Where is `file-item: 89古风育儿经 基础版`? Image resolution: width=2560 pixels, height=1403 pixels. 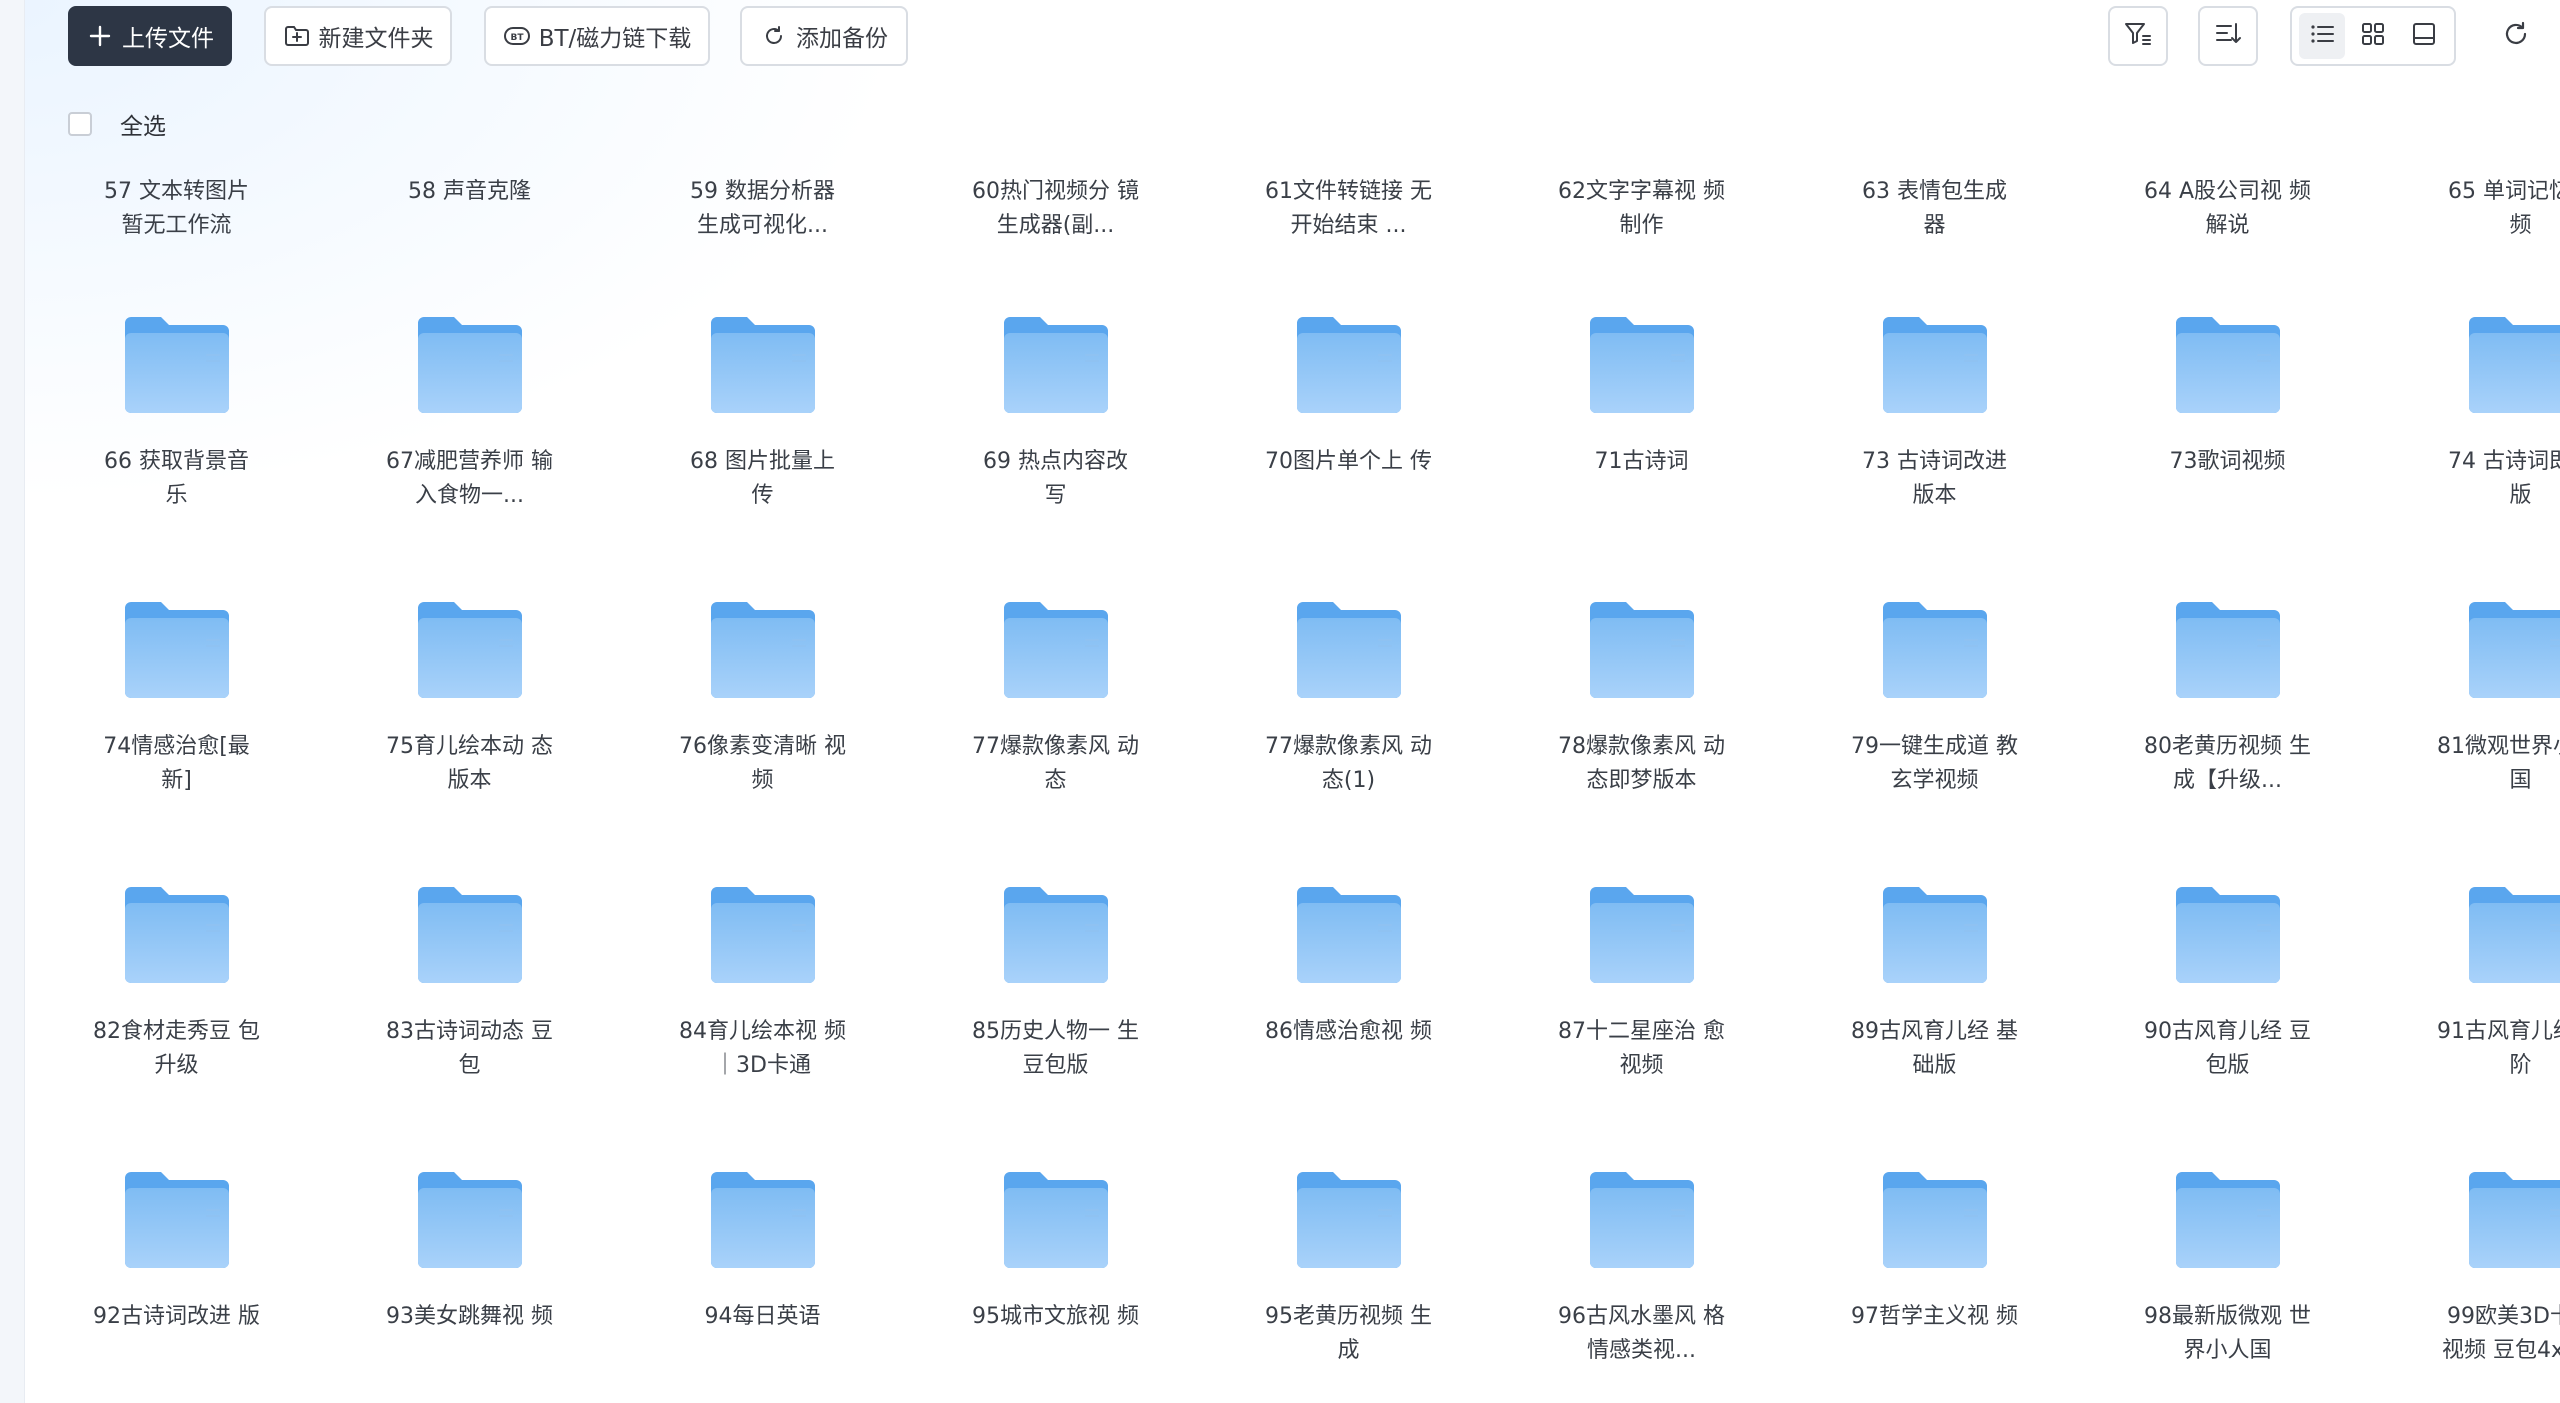
file-item: 89古风育儿经 基础版 is located at coordinates (1934, 984).